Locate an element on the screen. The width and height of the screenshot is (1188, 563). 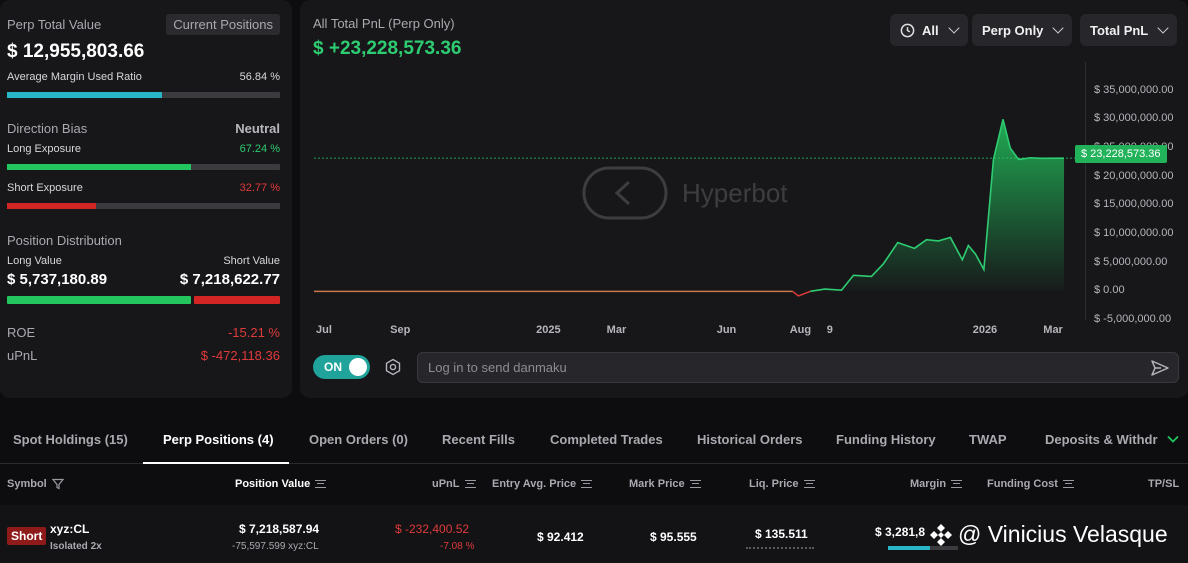
y-tick-label: $ -5,000,000.00 is located at coordinates (1133, 319).